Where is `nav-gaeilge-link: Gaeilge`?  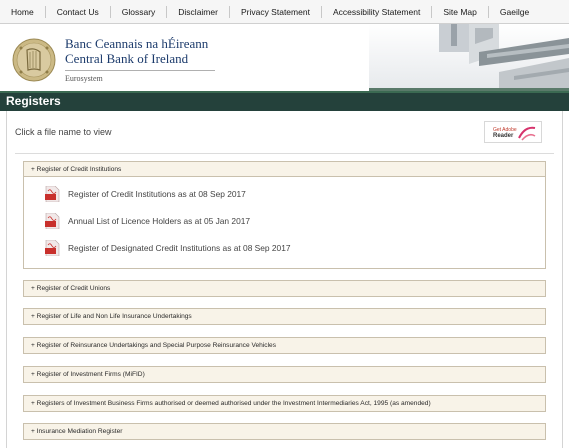
nav-gaeilge-link: Gaeilge is located at coordinates (514, 12).